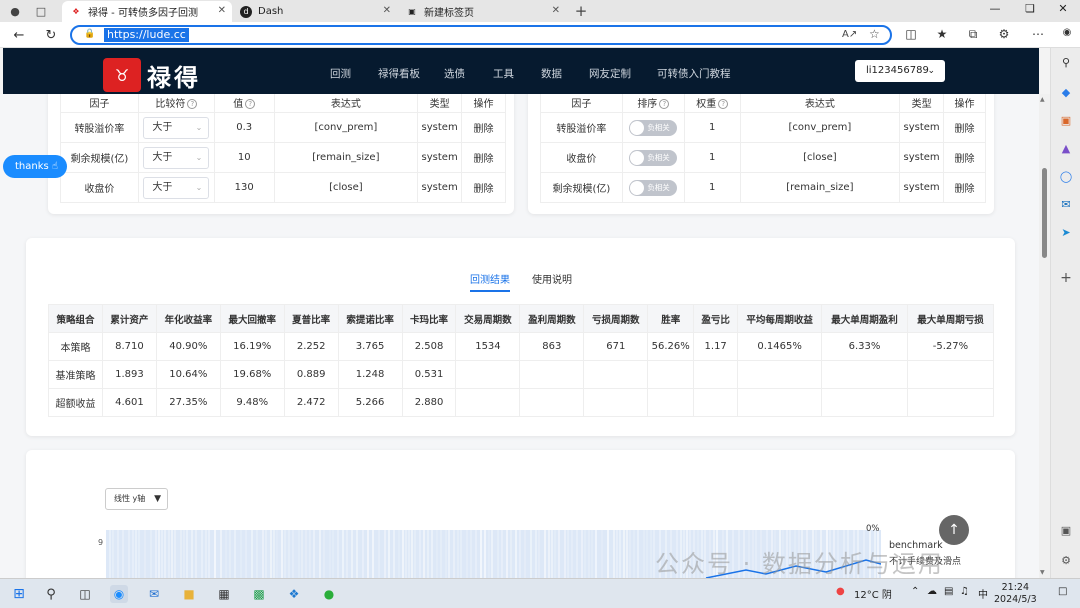  I want to click on read-aloud-icon: A↗, so click(849, 34).